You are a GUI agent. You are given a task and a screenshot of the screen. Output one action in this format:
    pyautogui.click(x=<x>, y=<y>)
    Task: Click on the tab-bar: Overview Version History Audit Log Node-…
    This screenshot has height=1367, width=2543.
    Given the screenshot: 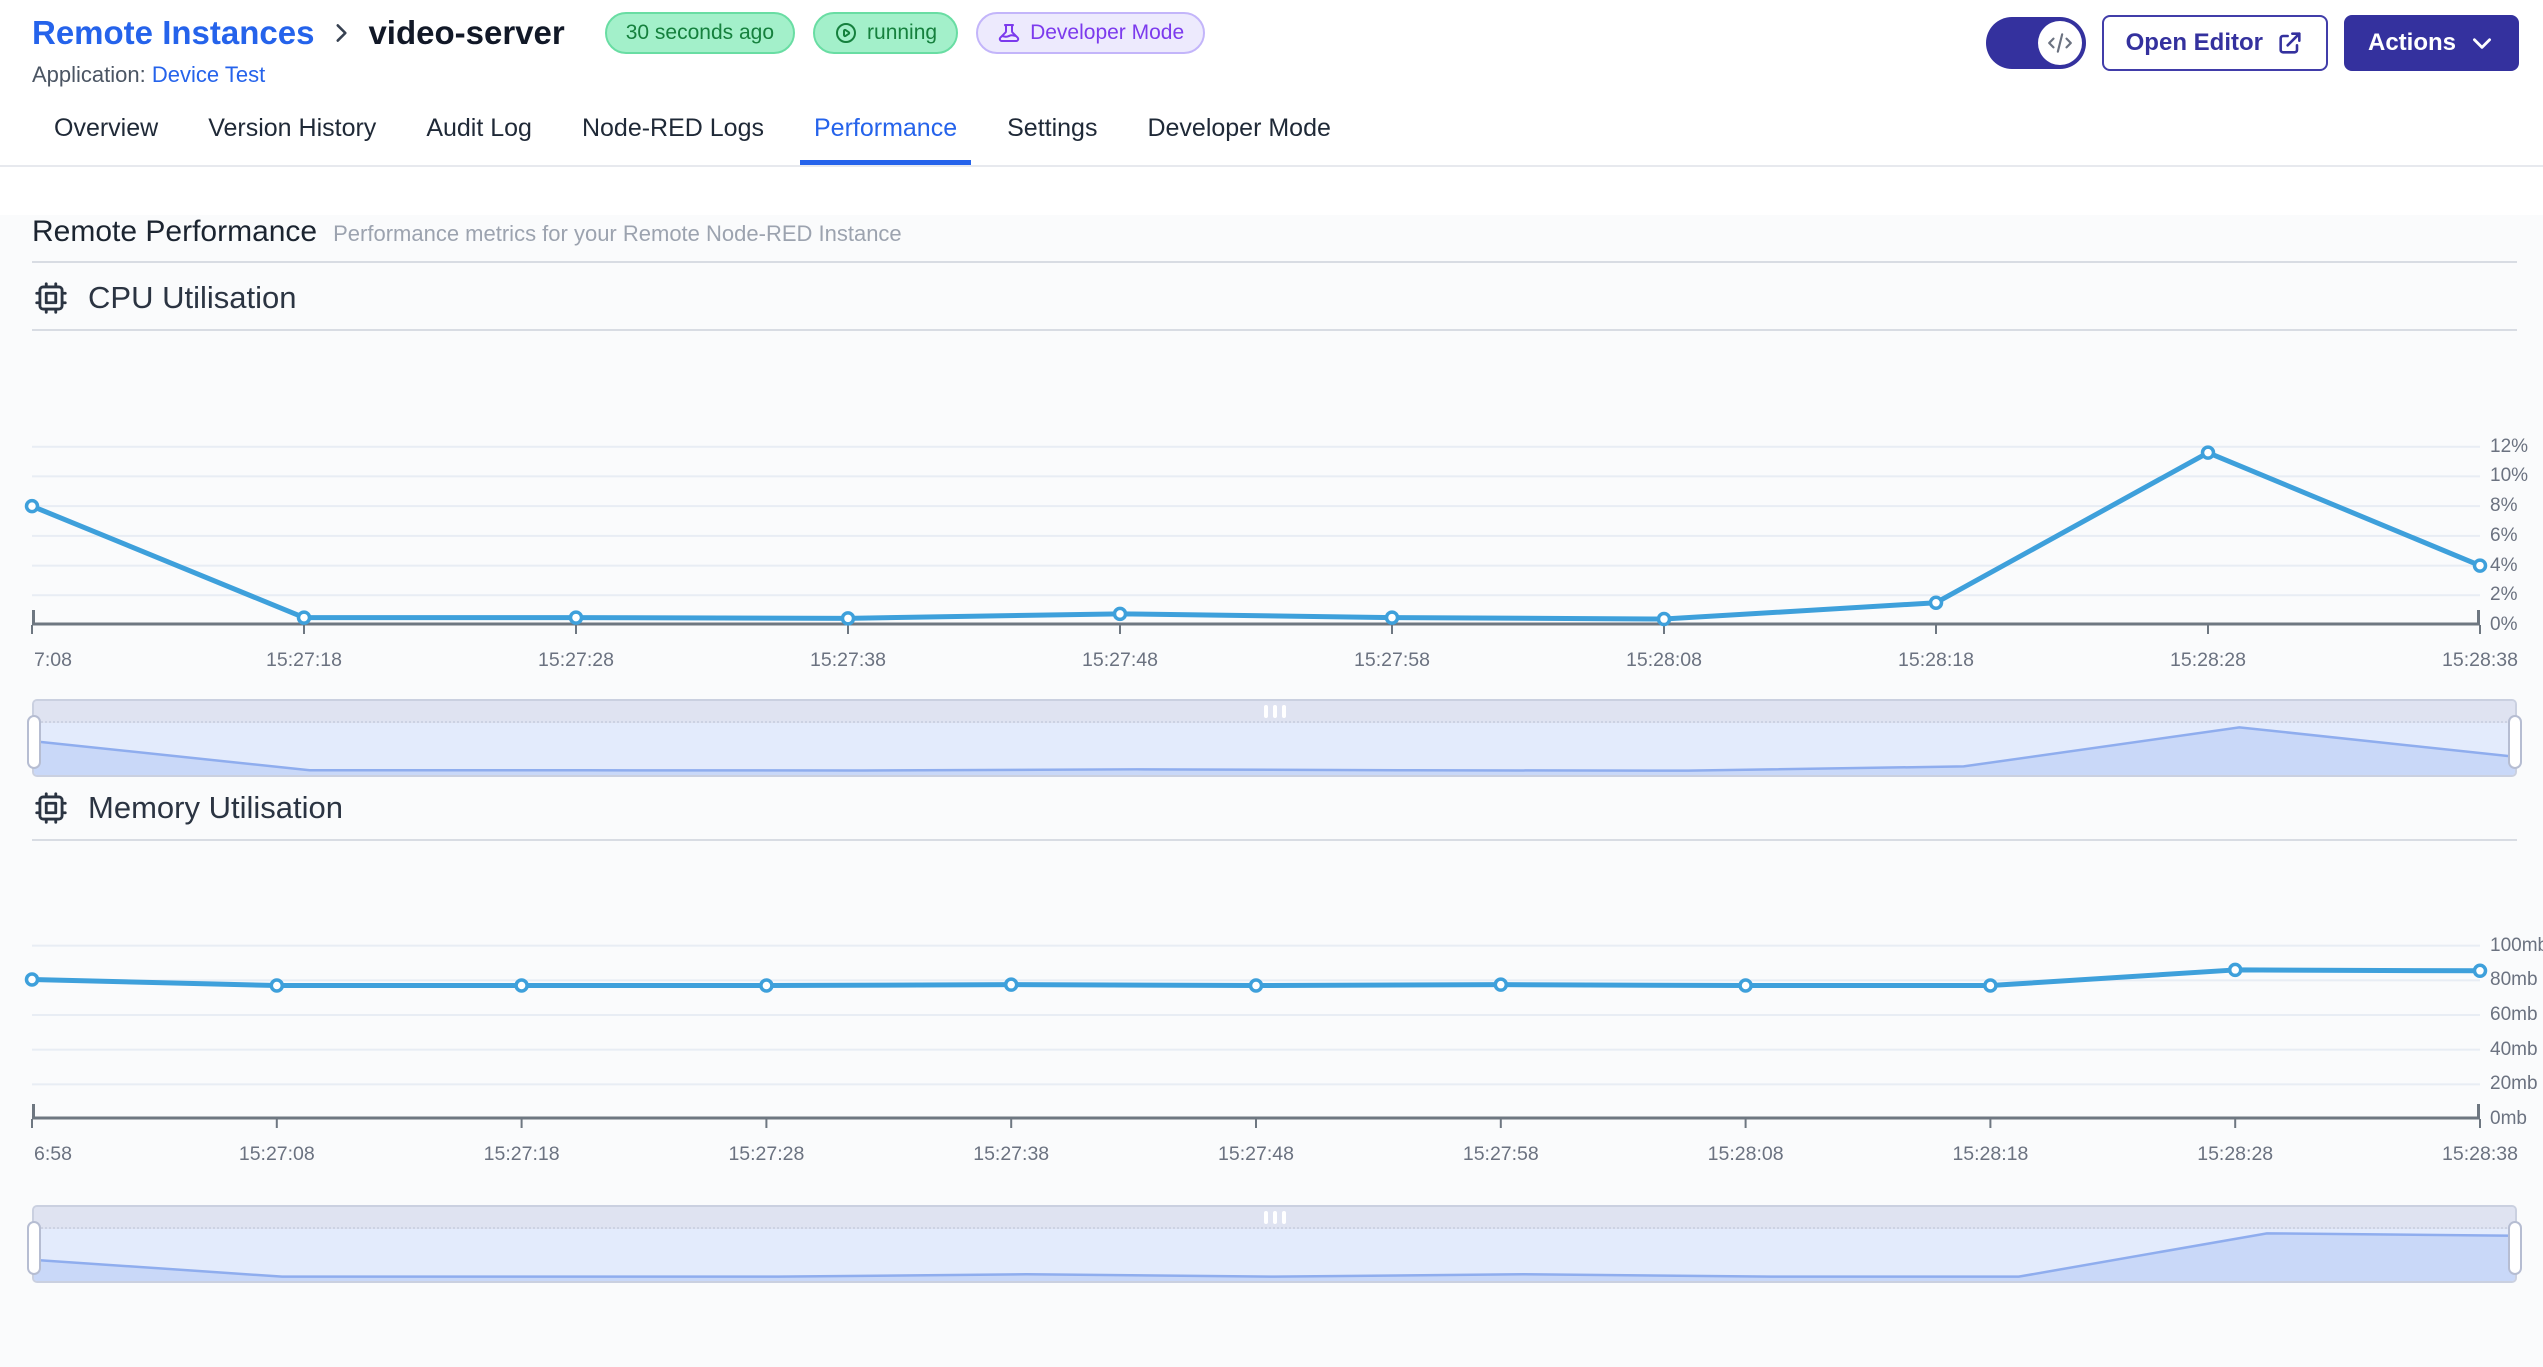 What is the action you would take?
    pyautogui.click(x=1271, y=133)
    